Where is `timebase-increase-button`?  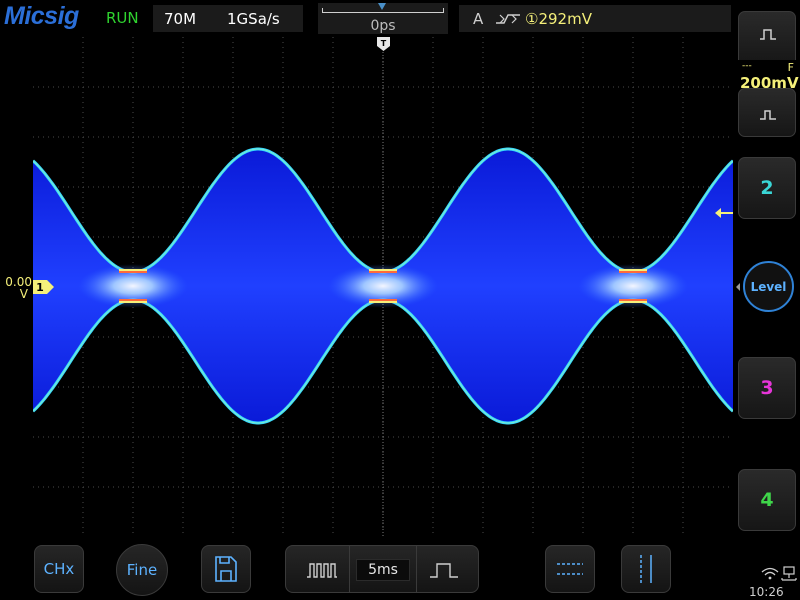
timebase-increase-button is located at coordinates (444, 570).